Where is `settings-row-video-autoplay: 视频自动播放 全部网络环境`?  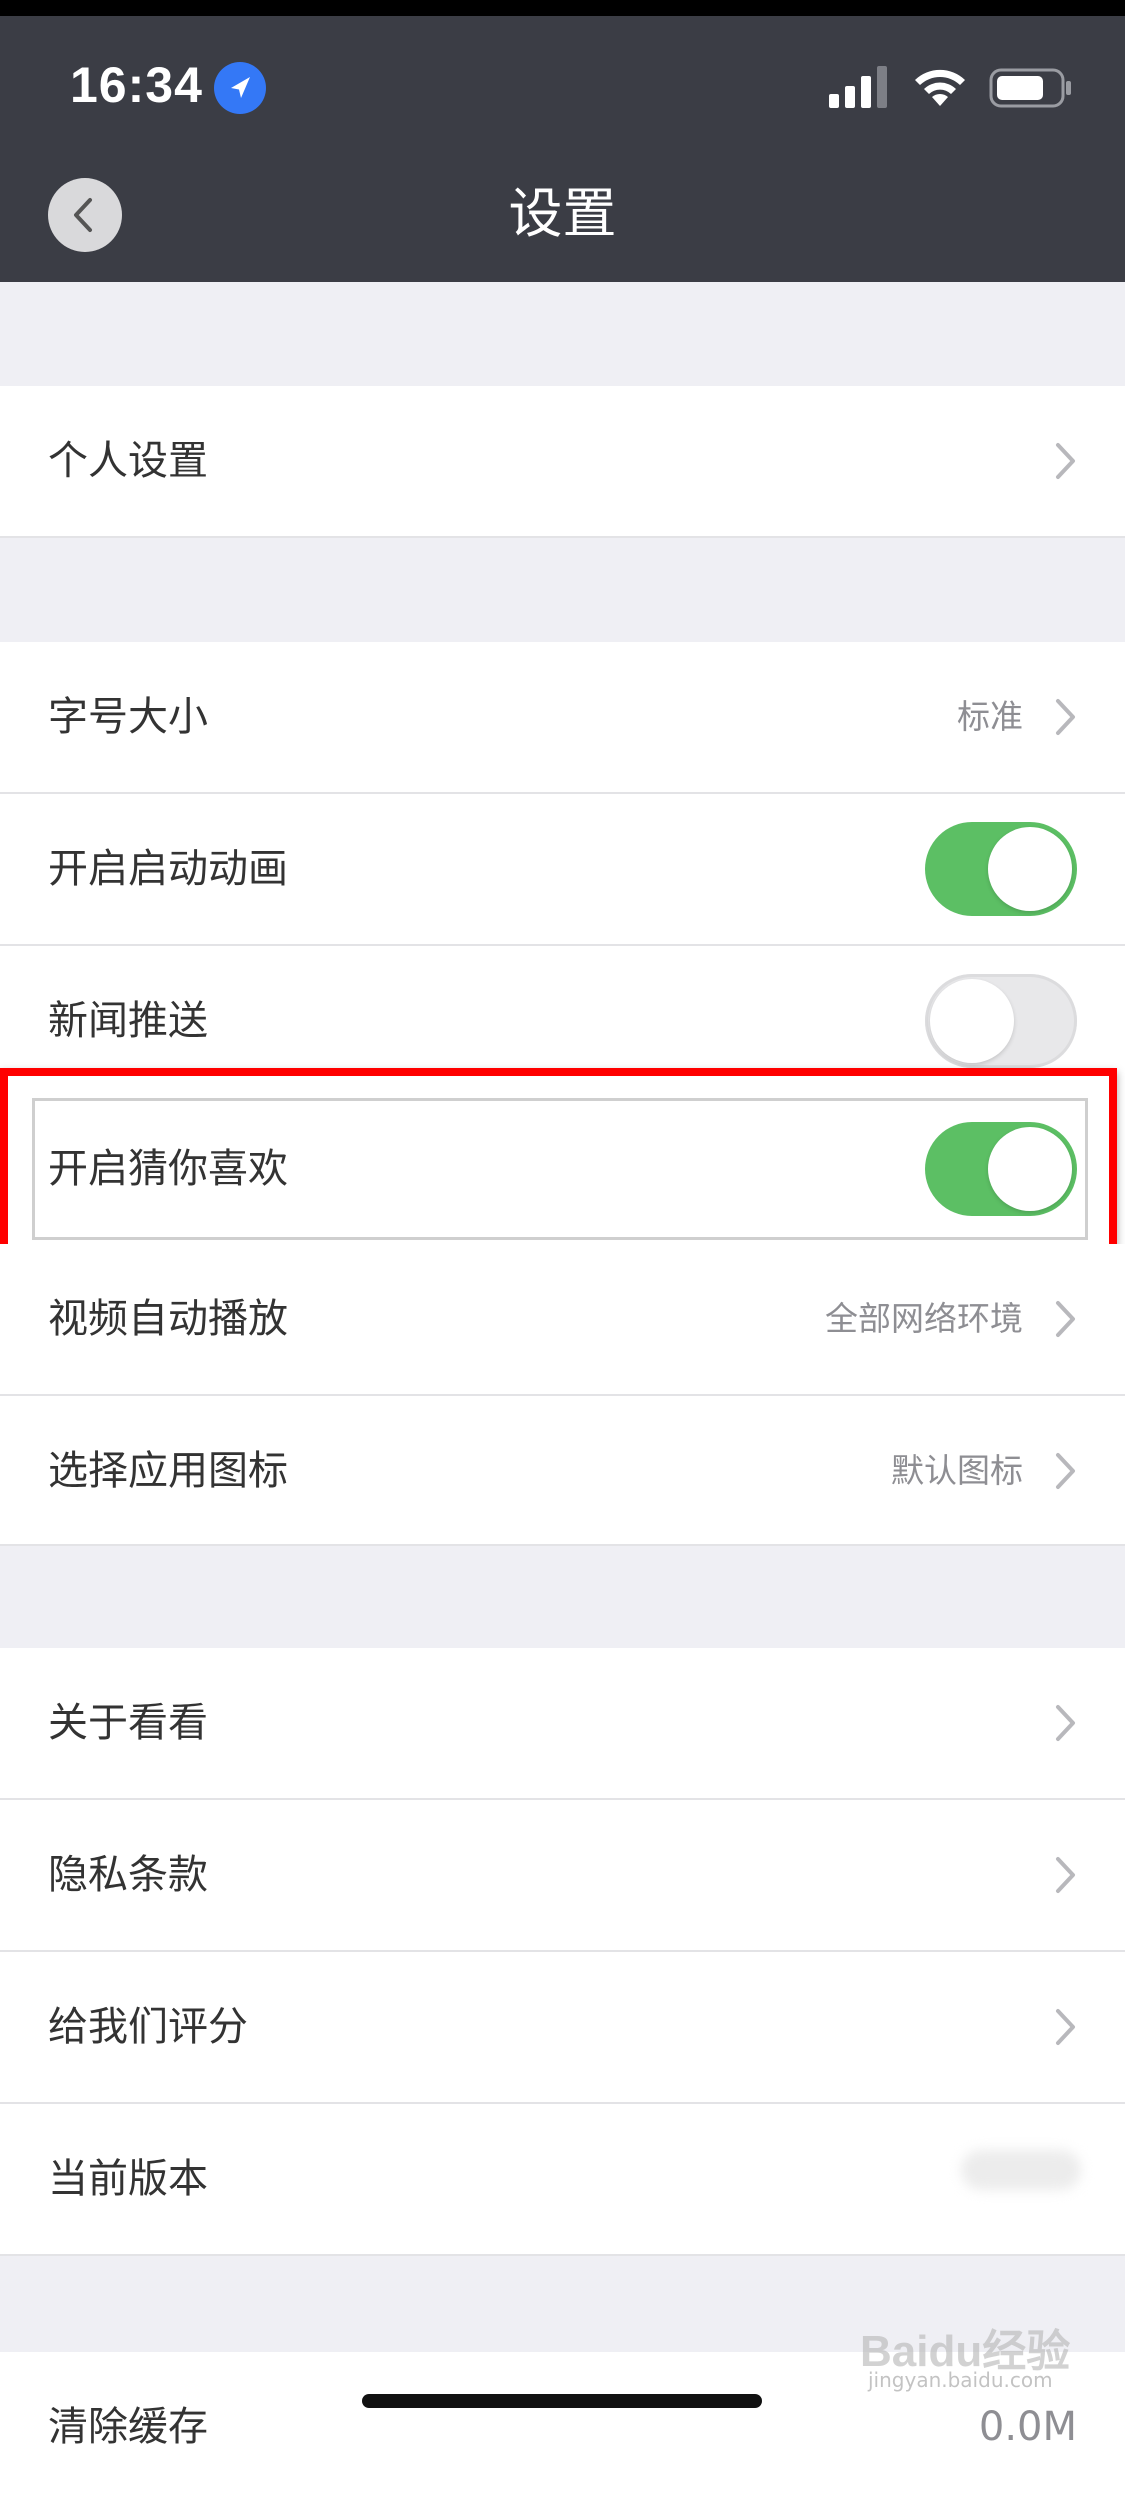
settings-row-video-autoplay: 视频自动播放 全部网络环境 is located at coordinates (562, 1319).